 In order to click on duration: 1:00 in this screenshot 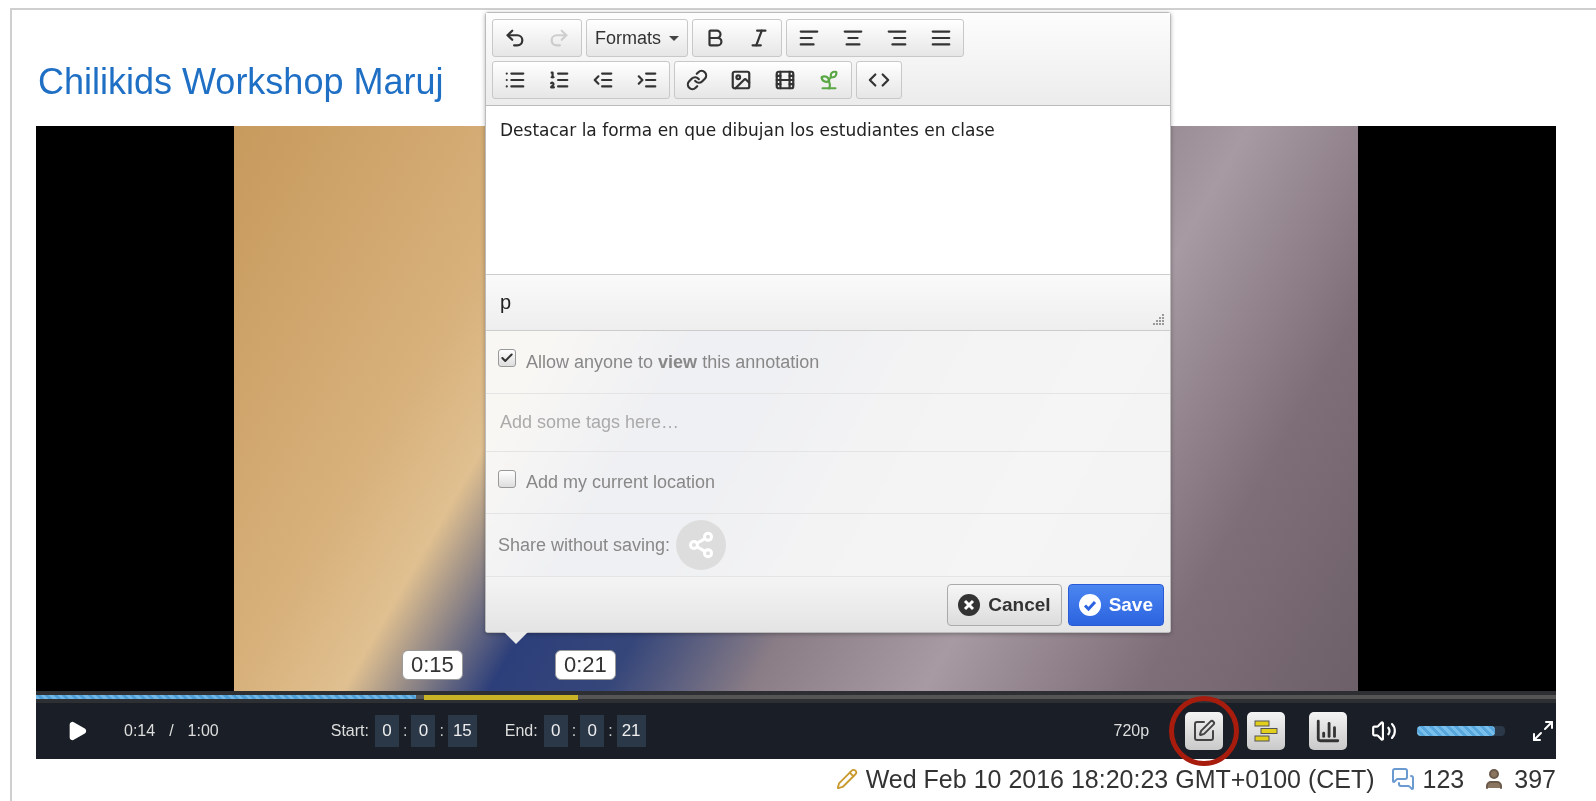, I will do `click(203, 731)`.